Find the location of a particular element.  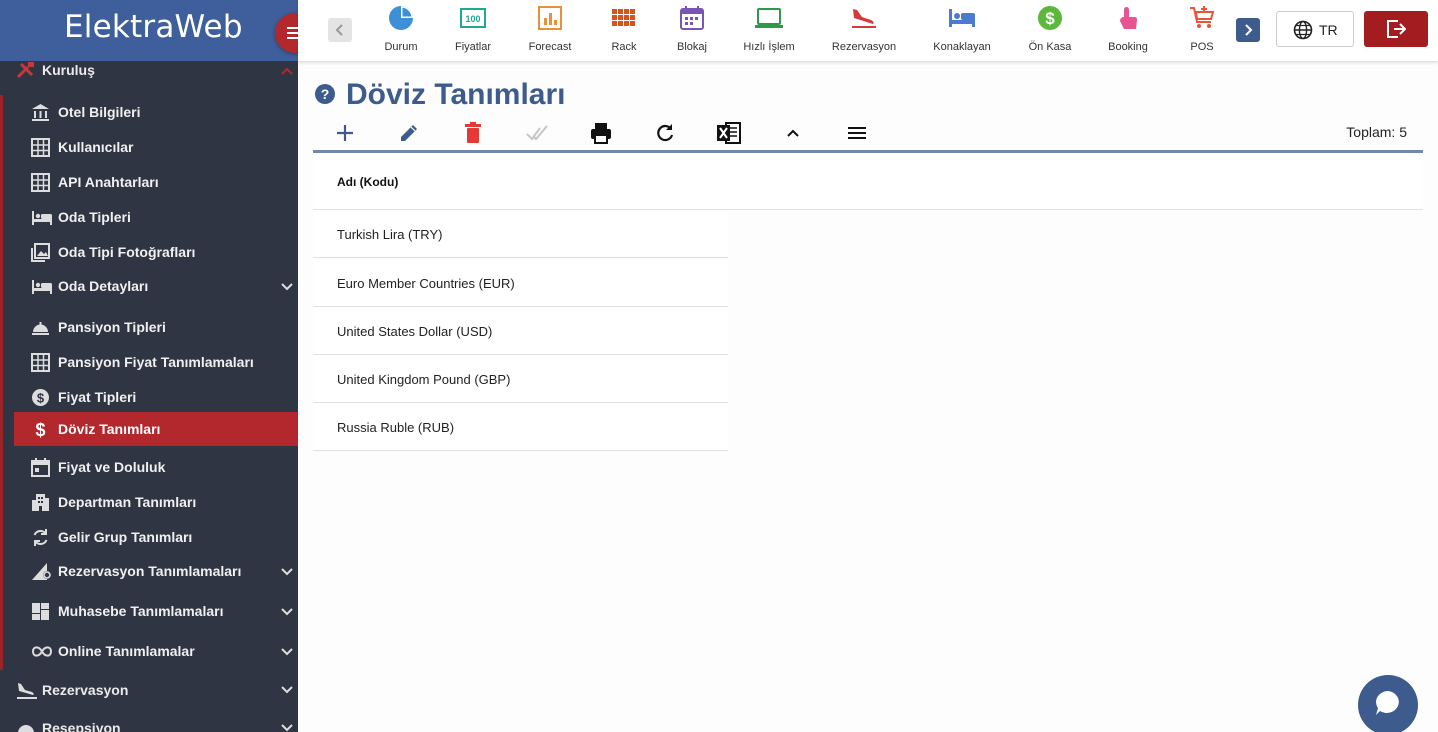

nav-konaklayan: Konaklayan is located at coordinates (962, 30).